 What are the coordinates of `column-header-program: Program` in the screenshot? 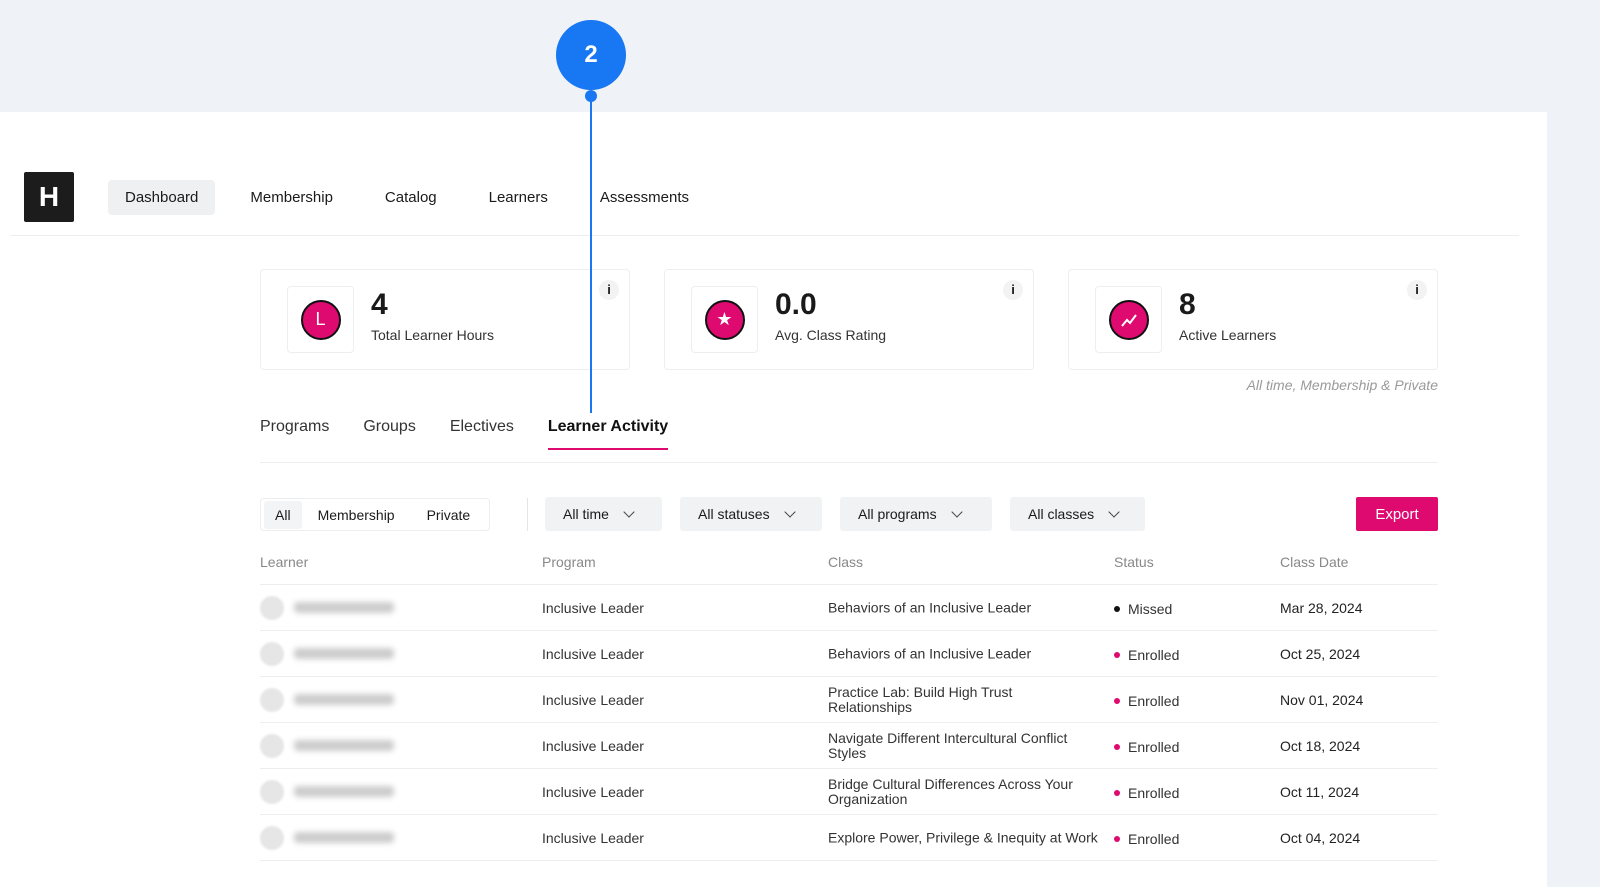 It's located at (569, 562).